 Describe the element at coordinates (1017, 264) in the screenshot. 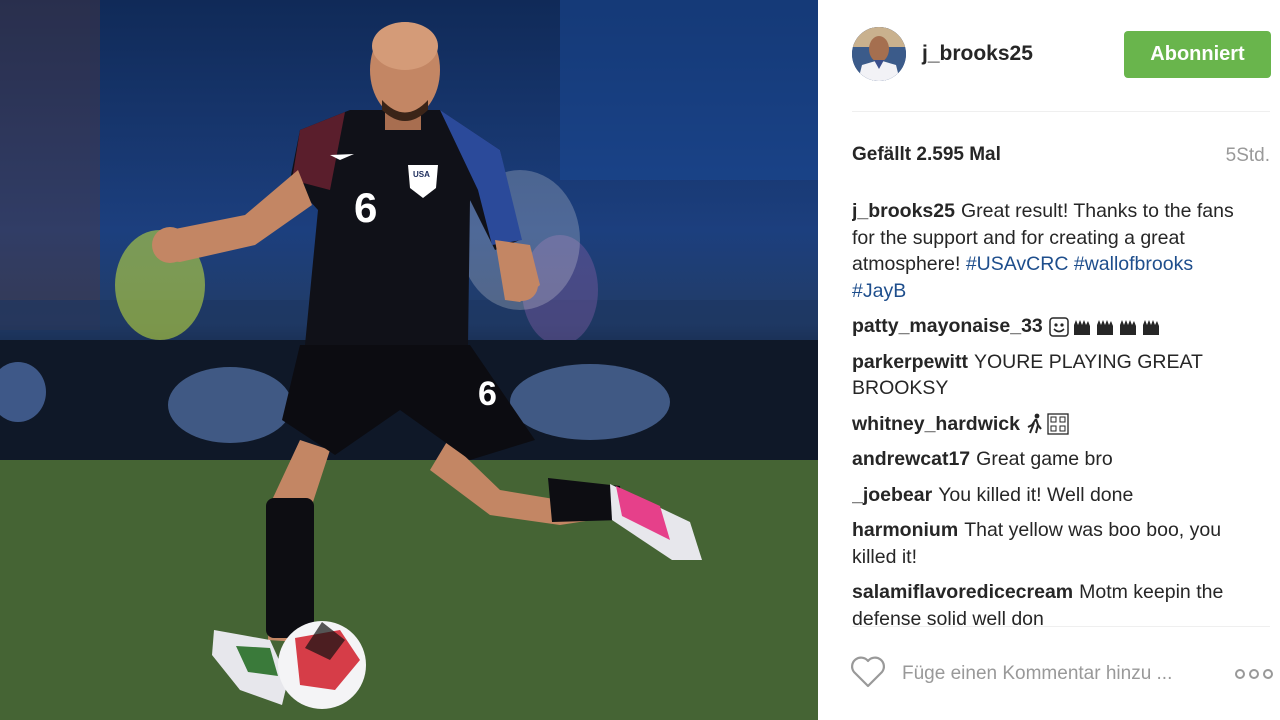

I see `hashtag-link: #USAvCRC` at that location.